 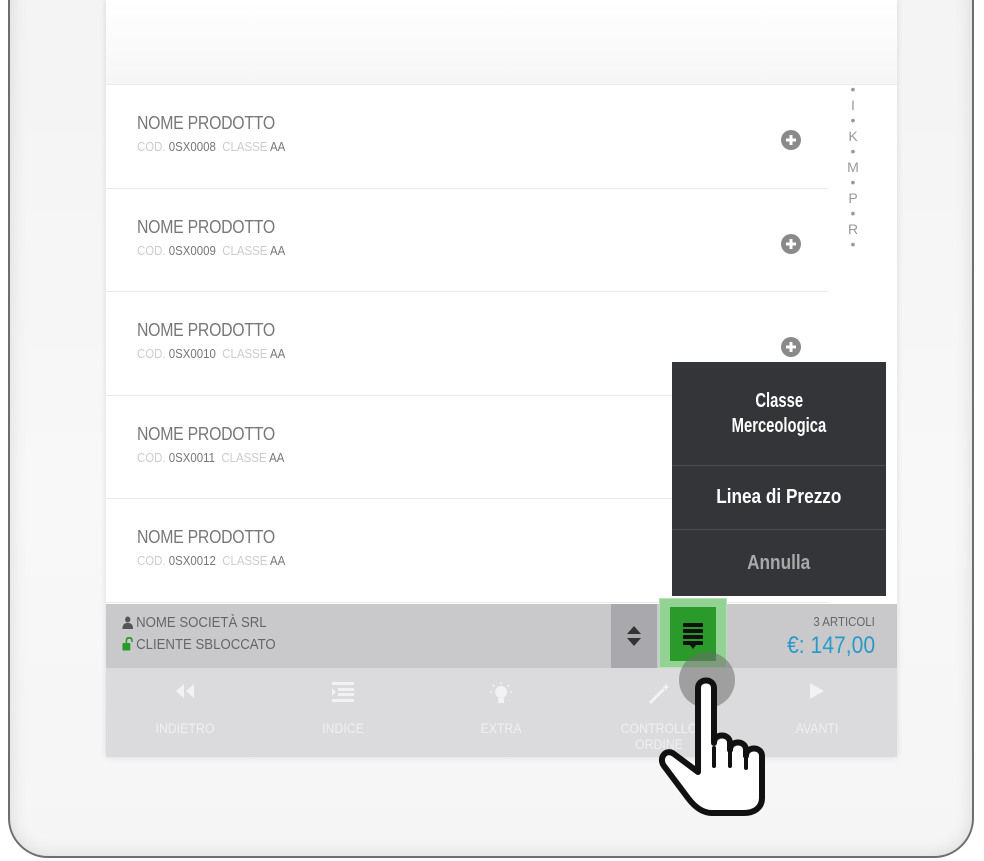 What do you see at coordinates (467, 240) in the screenshot?
I see `product-row: NOME PRODOTTO COD. 0SX0009 CLASSE AA` at bounding box center [467, 240].